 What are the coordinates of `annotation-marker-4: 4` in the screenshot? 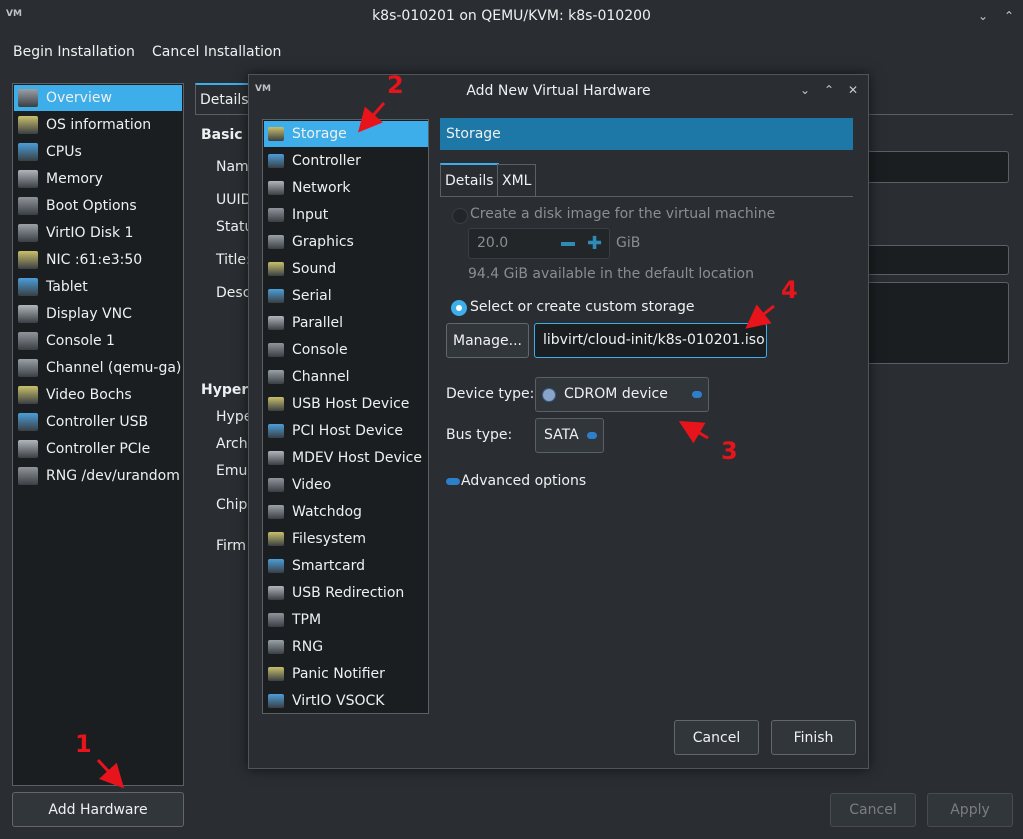 It's located at (789, 290).